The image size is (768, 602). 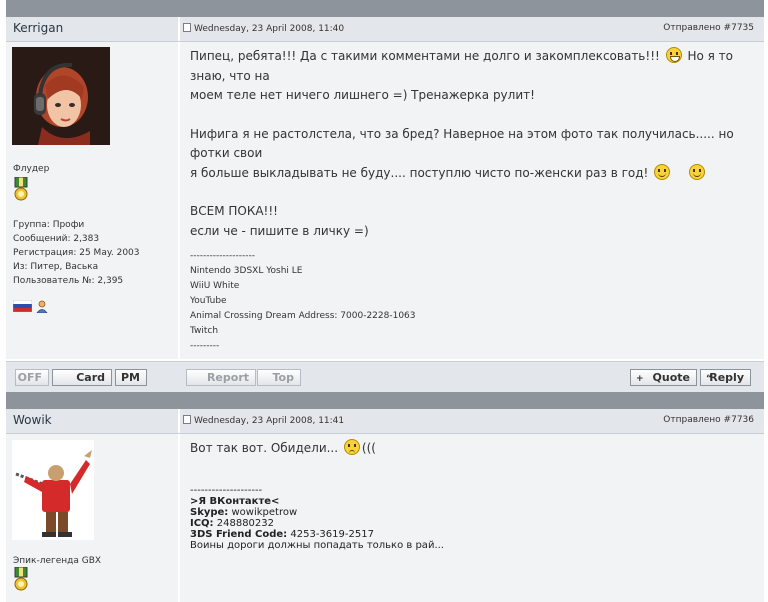 What do you see at coordinates (269, 421) in the screenshot?
I see `post-date-text: Wednesday, 23 April 2008, 11:41` at bounding box center [269, 421].